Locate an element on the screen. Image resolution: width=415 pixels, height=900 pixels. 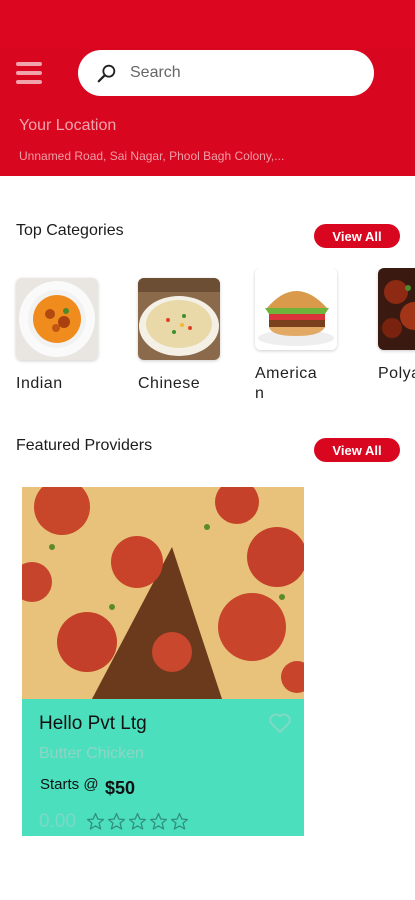
search-bar is located at coordinates (226, 73).